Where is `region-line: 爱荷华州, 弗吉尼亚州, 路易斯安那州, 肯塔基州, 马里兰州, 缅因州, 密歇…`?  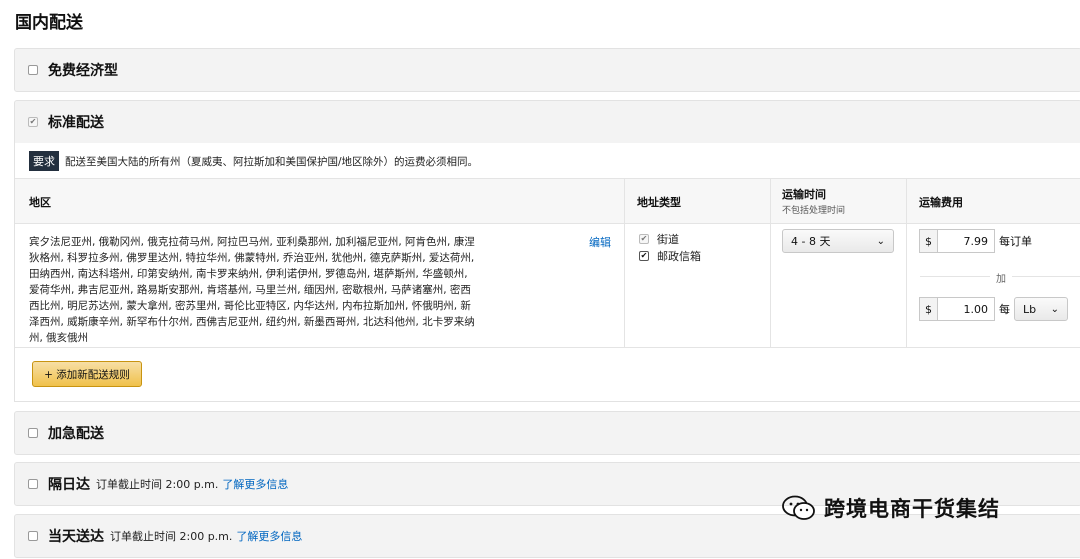 region-line: 爱荷华州, 弗吉尼亚州, 路易斯安那州, 肯塔基州, 马里兰州, 缅因州, 密歇… is located at coordinates (250, 290).